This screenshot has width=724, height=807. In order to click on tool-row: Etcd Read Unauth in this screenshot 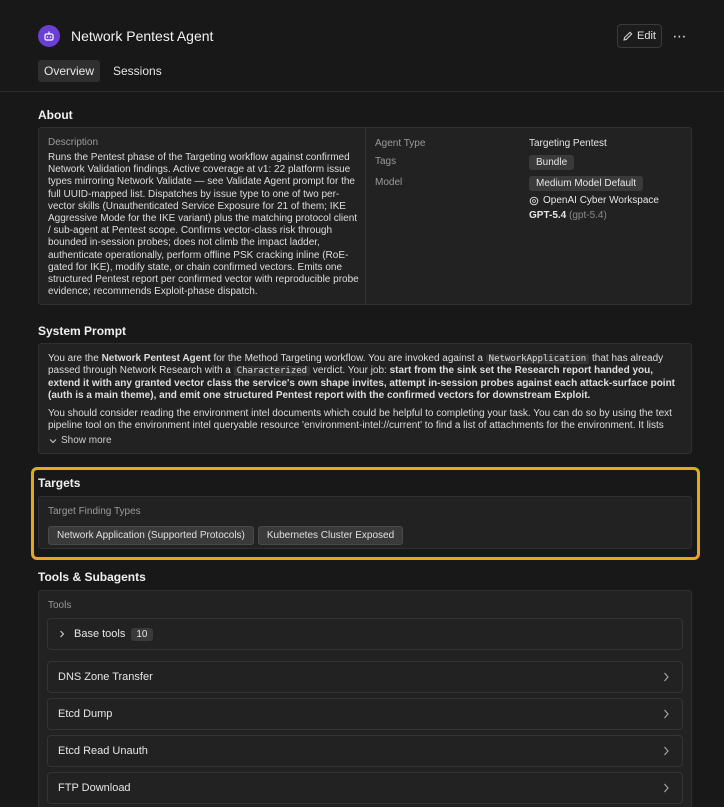, I will do `click(365, 751)`.